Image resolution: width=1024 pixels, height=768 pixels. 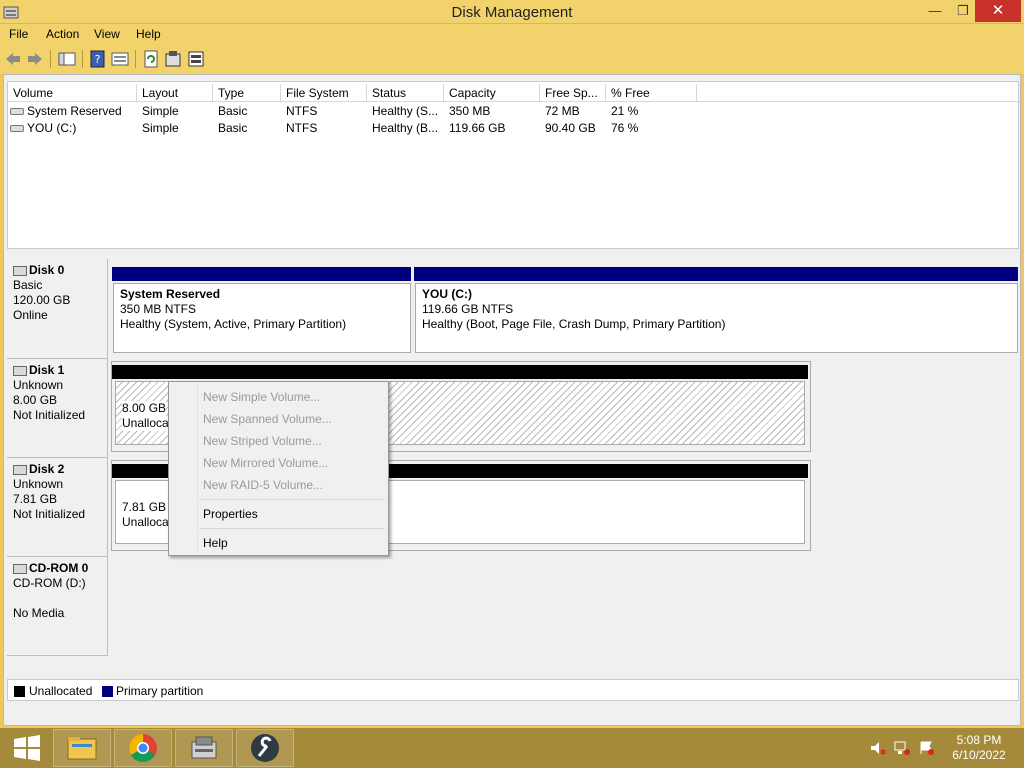 I want to click on chrome-button, so click(x=143, y=748).